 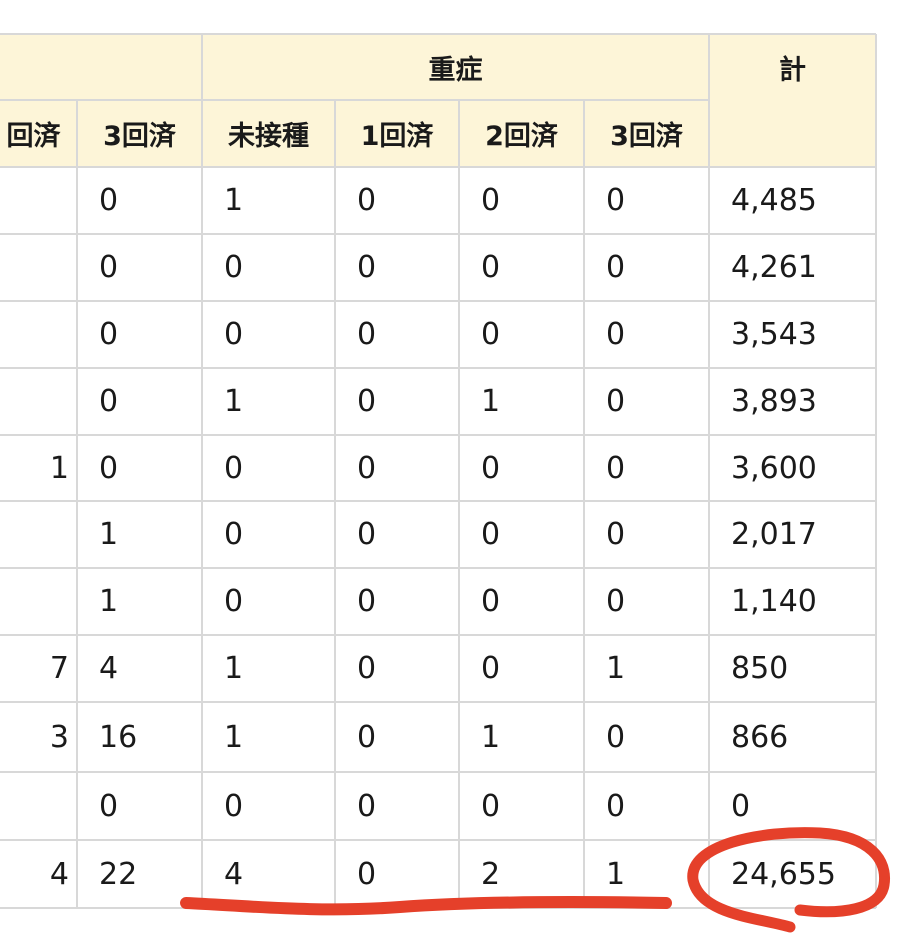 I want to click on red-circle-mark, so click(x=789, y=880).